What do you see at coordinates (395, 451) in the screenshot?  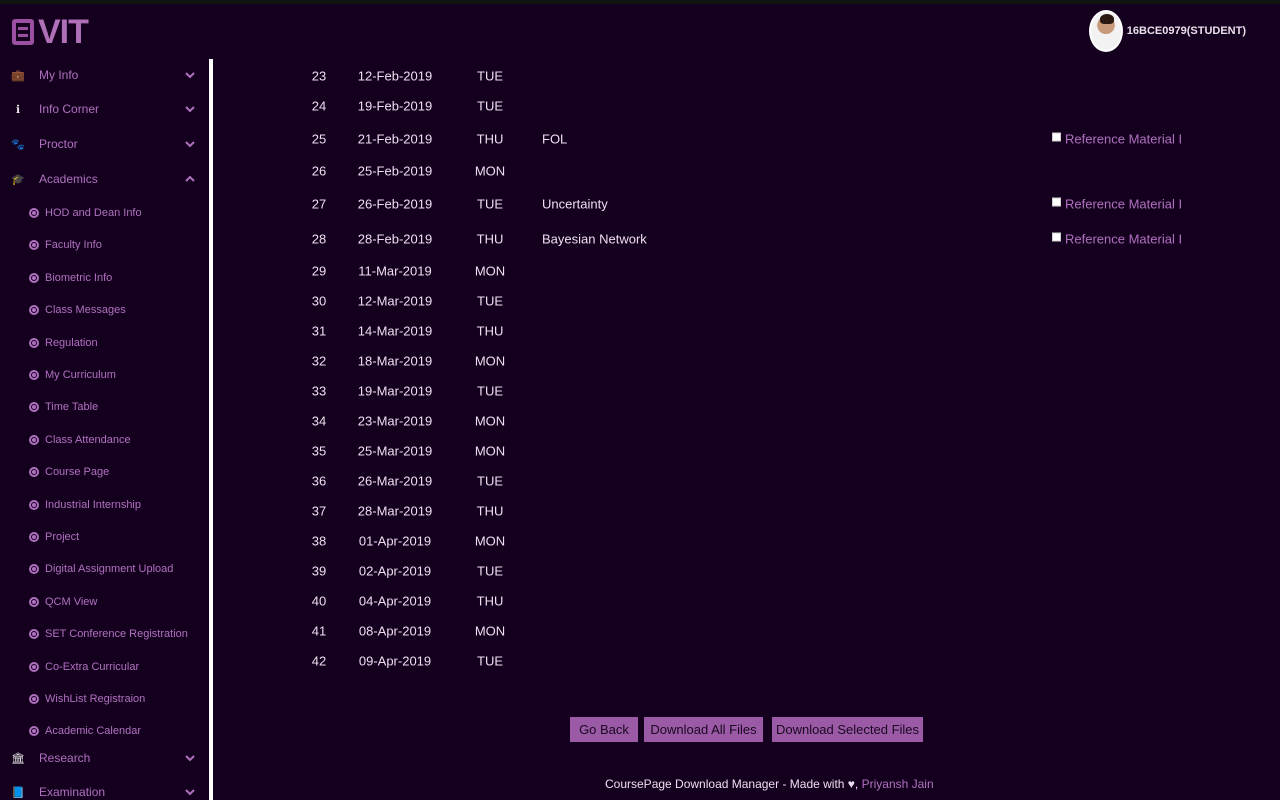 I see `lecture-date: 25-Mar-2019` at bounding box center [395, 451].